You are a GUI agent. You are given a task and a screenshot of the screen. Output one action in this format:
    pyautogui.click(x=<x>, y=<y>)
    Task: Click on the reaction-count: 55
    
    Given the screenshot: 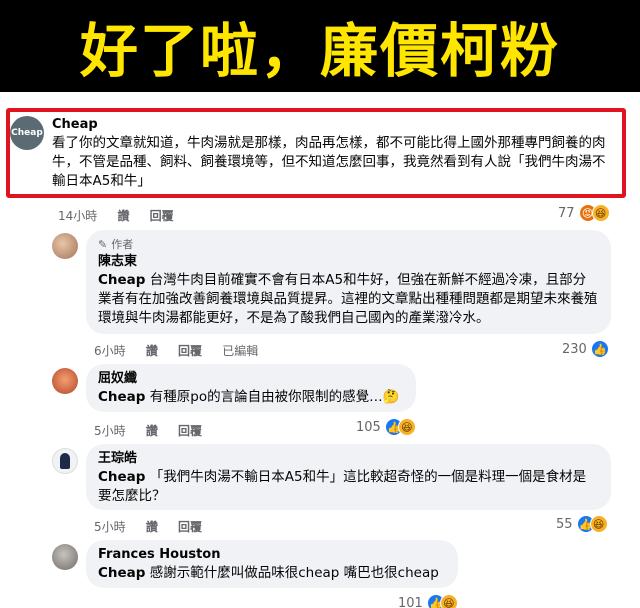 What is the action you would take?
    pyautogui.click(x=564, y=524)
    